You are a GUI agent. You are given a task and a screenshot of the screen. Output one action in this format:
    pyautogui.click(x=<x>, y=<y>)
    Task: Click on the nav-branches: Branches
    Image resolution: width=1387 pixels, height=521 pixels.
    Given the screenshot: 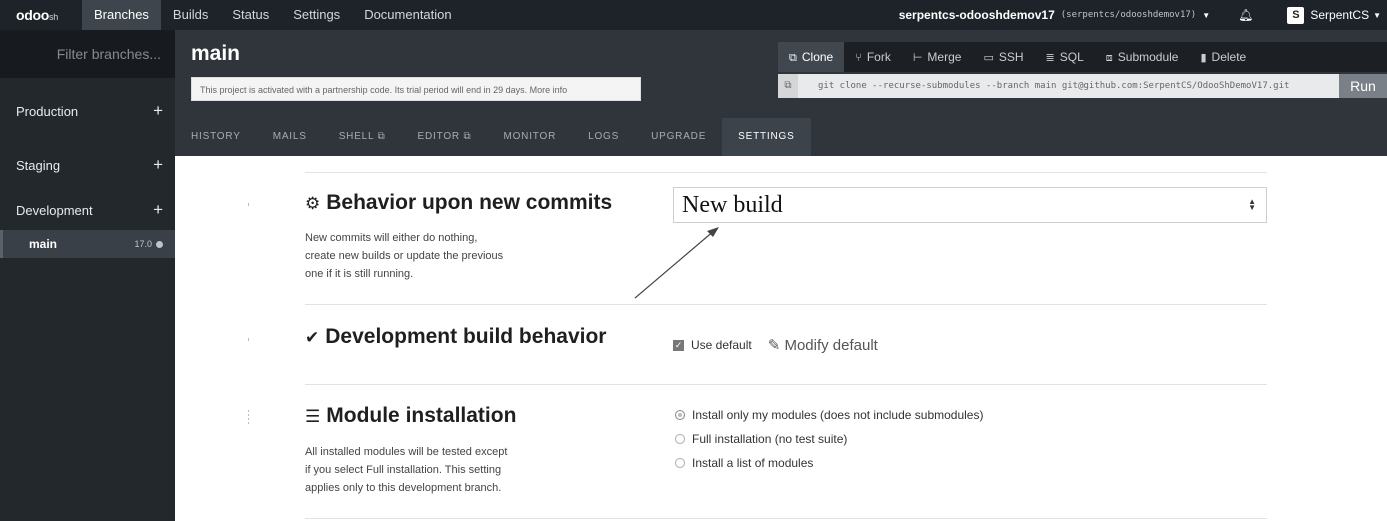 What is the action you would take?
    pyautogui.click(x=121, y=15)
    